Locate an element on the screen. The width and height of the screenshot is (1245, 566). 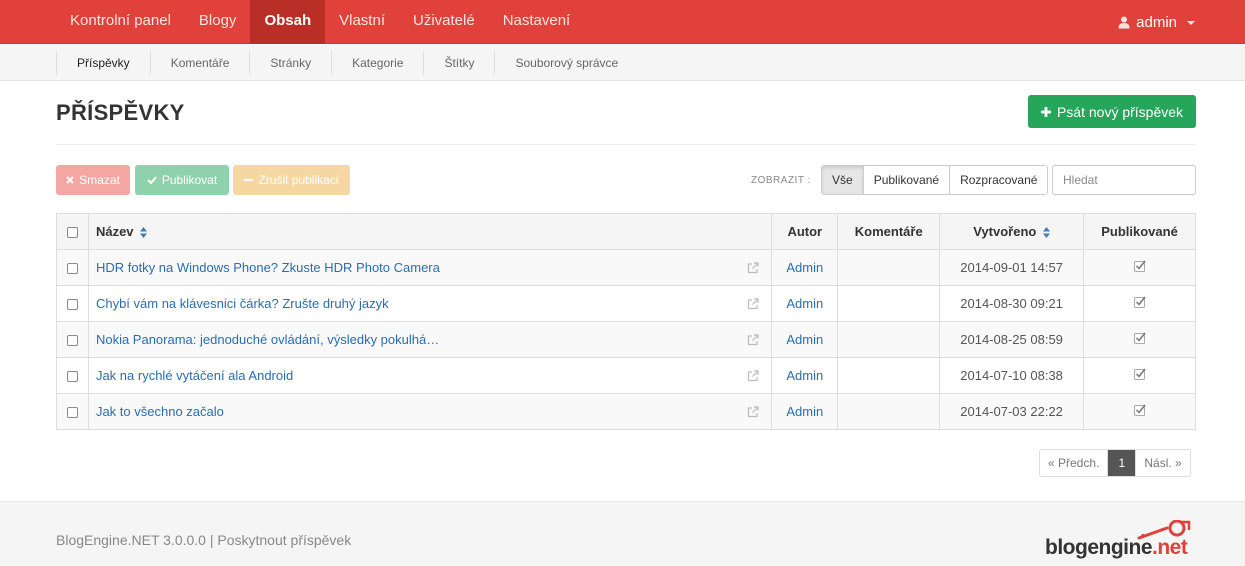
new-post-label: Psát nový příspěvek is located at coordinates (1120, 111).